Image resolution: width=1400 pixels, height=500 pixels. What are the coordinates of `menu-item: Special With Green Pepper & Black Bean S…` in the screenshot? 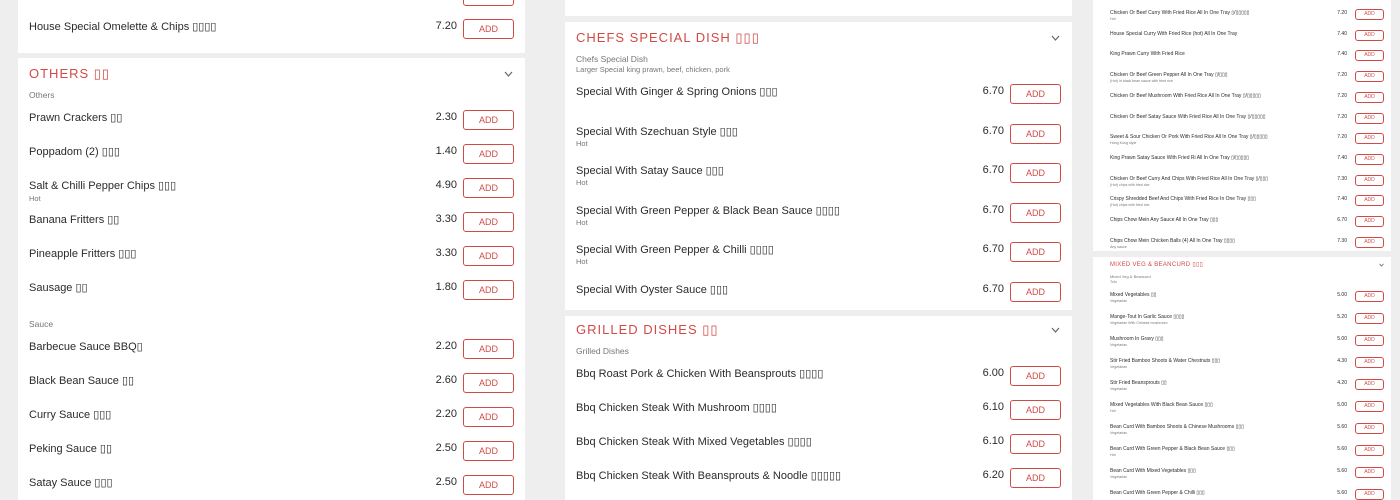 It's located at (818, 218).